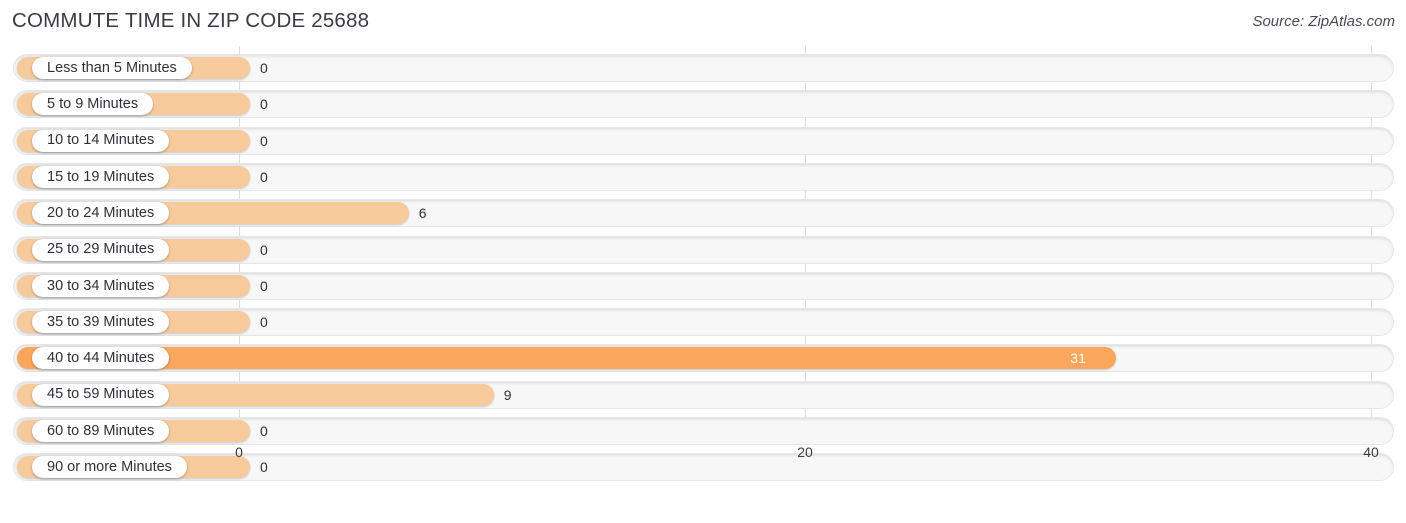 The image size is (1406, 523). Describe the element at coordinates (703, 394) in the screenshot. I see `bar-row: 45 to 59 Minutes 9` at that location.